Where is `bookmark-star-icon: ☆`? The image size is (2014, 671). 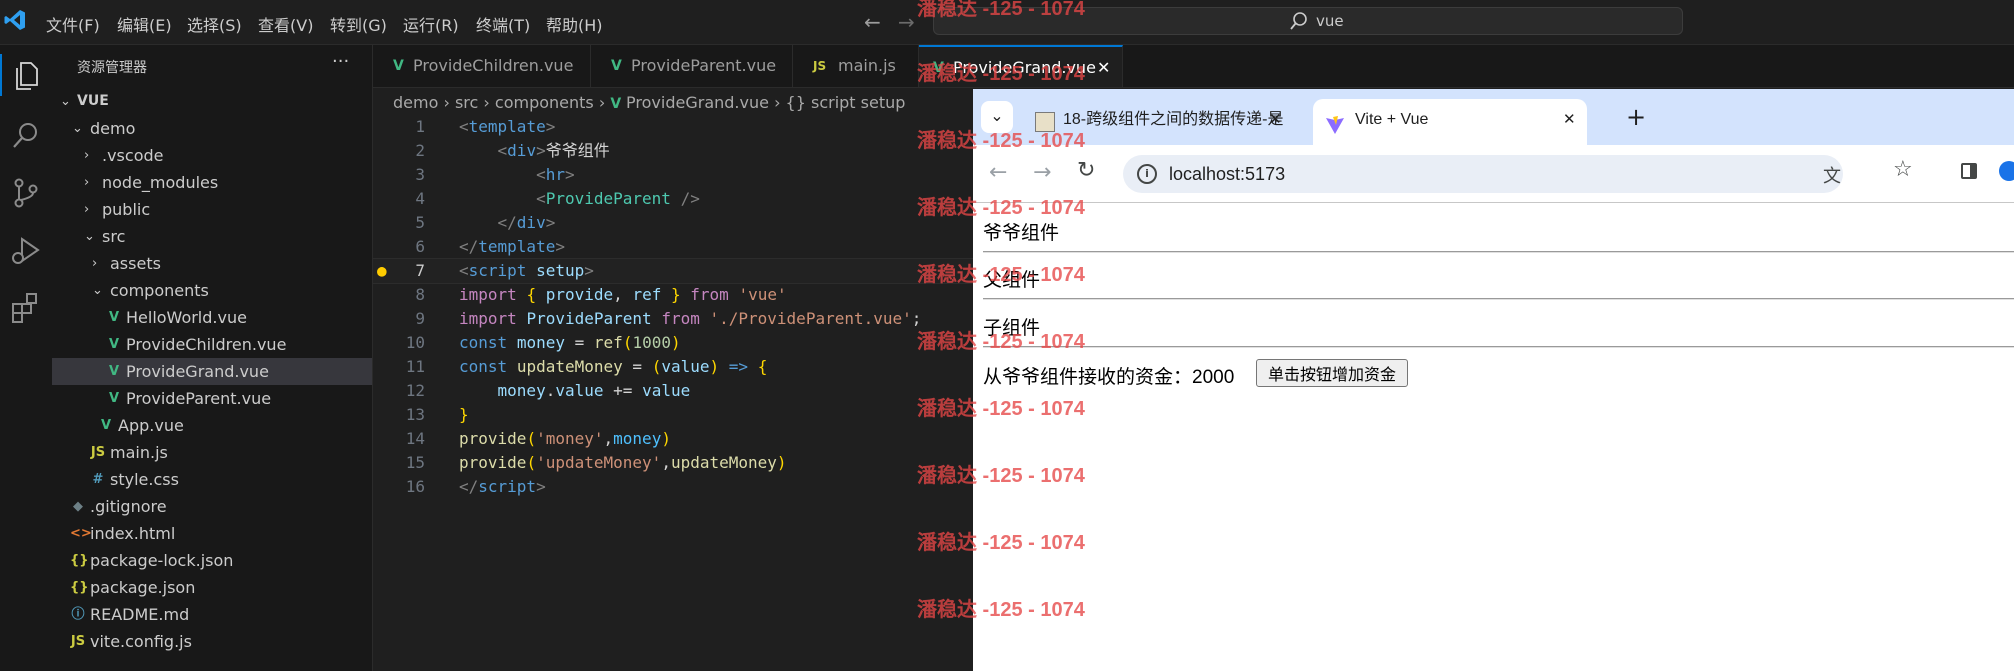 bookmark-star-icon: ☆ is located at coordinates (1903, 169).